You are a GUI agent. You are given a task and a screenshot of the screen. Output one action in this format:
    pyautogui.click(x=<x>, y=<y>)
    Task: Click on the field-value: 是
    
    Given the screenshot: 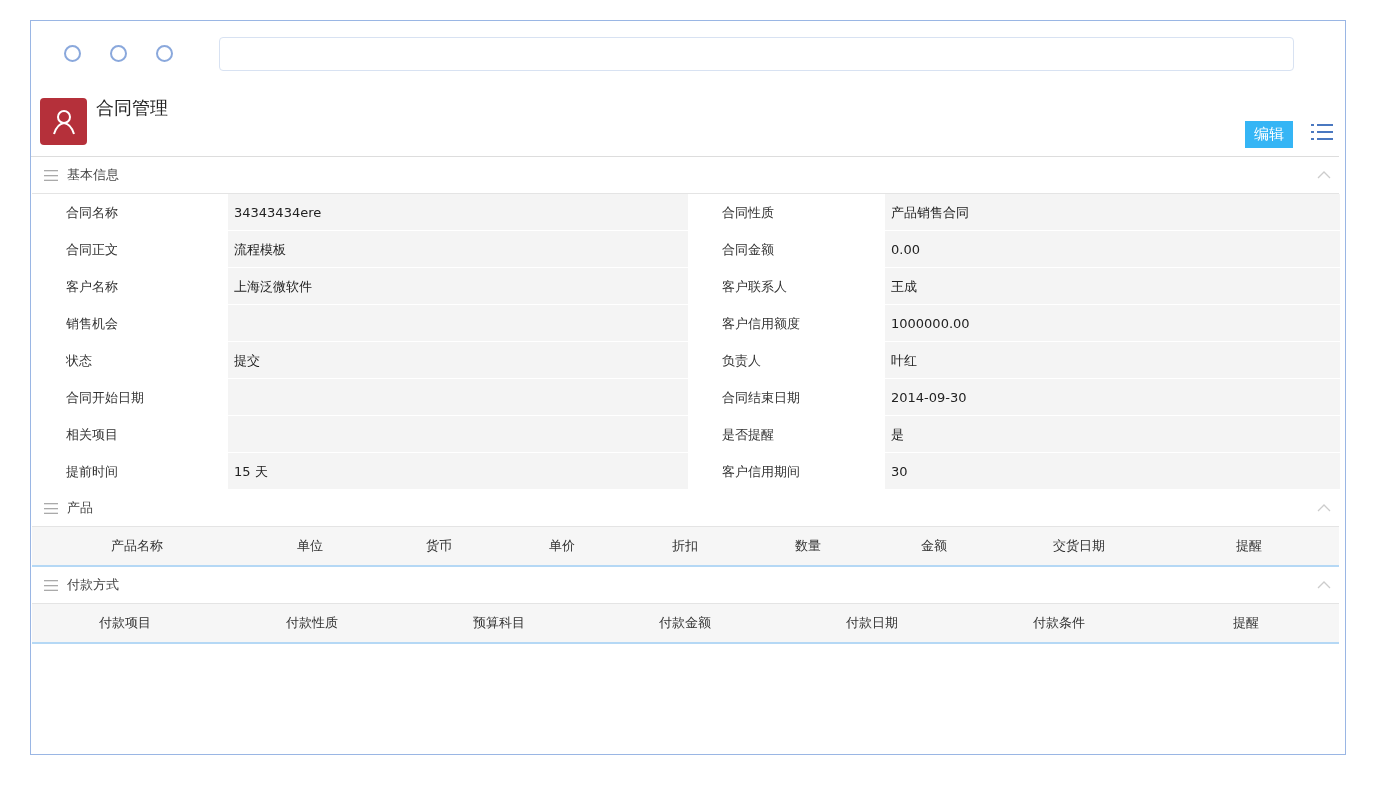 What is the action you would take?
    pyautogui.click(x=1112, y=434)
    